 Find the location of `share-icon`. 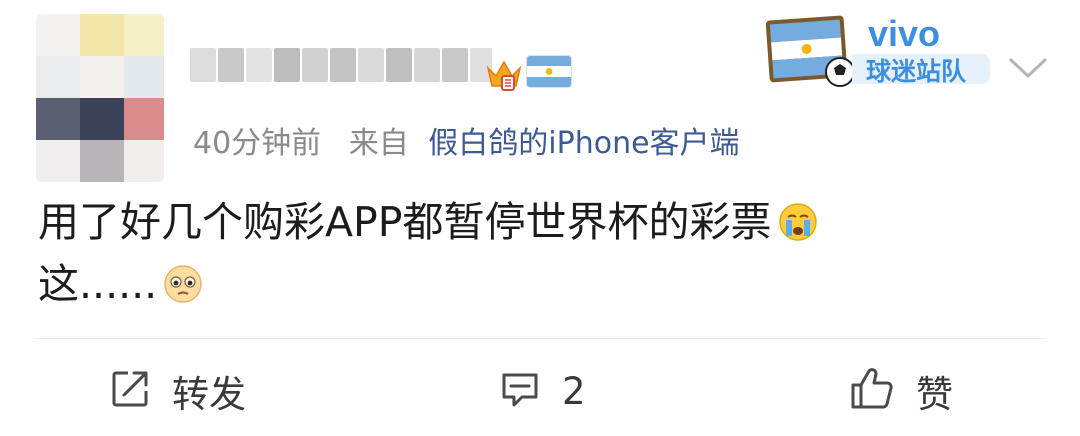

share-icon is located at coordinates (130, 391).